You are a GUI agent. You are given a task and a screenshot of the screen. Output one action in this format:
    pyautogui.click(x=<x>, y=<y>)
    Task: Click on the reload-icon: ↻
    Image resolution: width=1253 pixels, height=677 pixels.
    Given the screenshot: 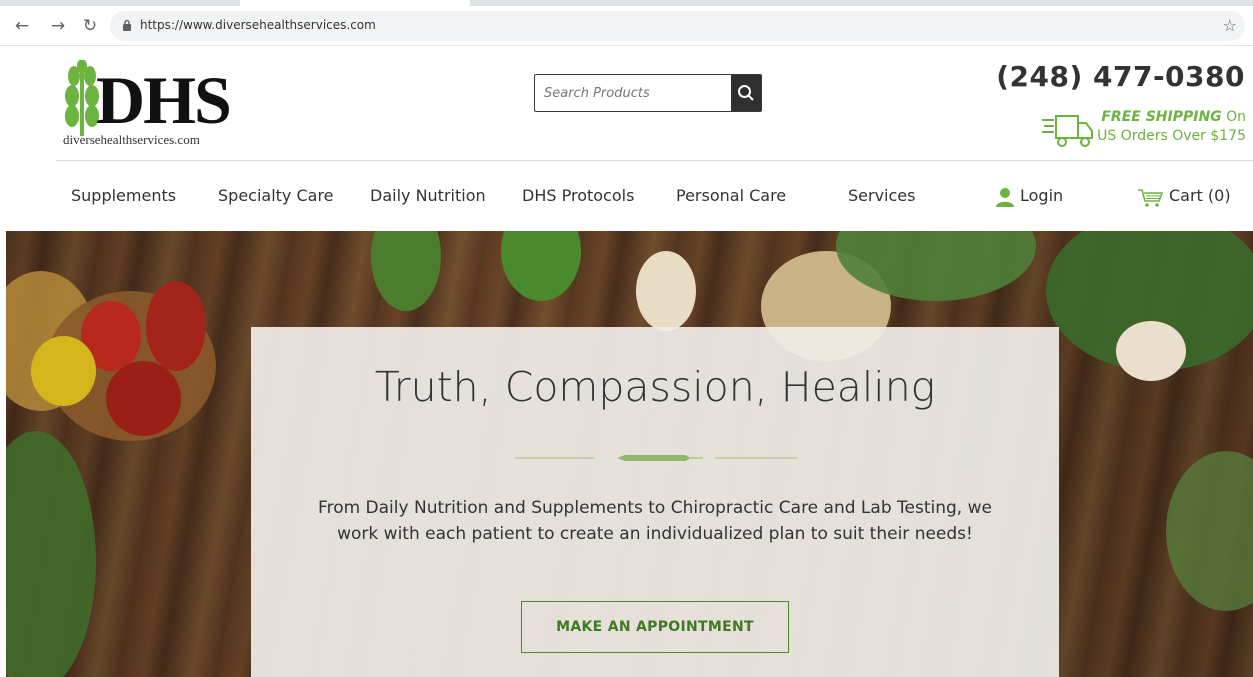 What is the action you would take?
    pyautogui.click(x=90, y=26)
    